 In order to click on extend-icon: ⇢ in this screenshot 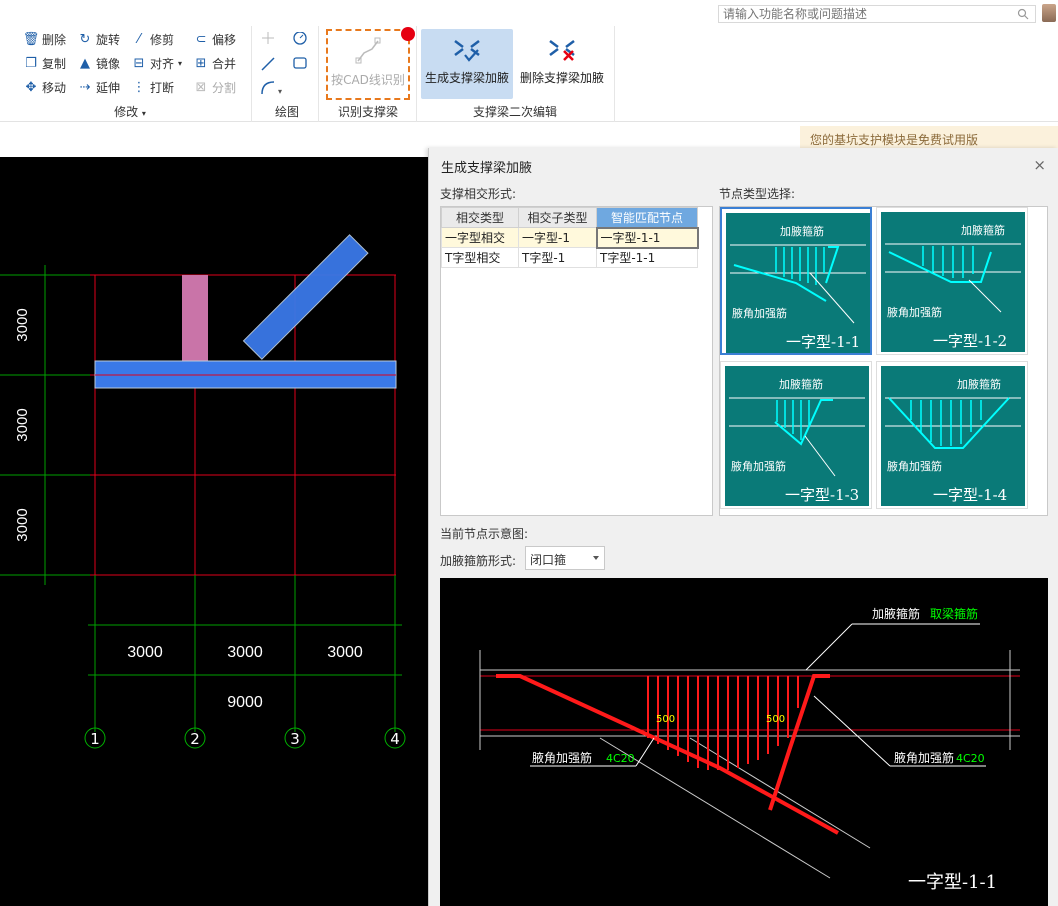, I will do `click(85, 87)`.